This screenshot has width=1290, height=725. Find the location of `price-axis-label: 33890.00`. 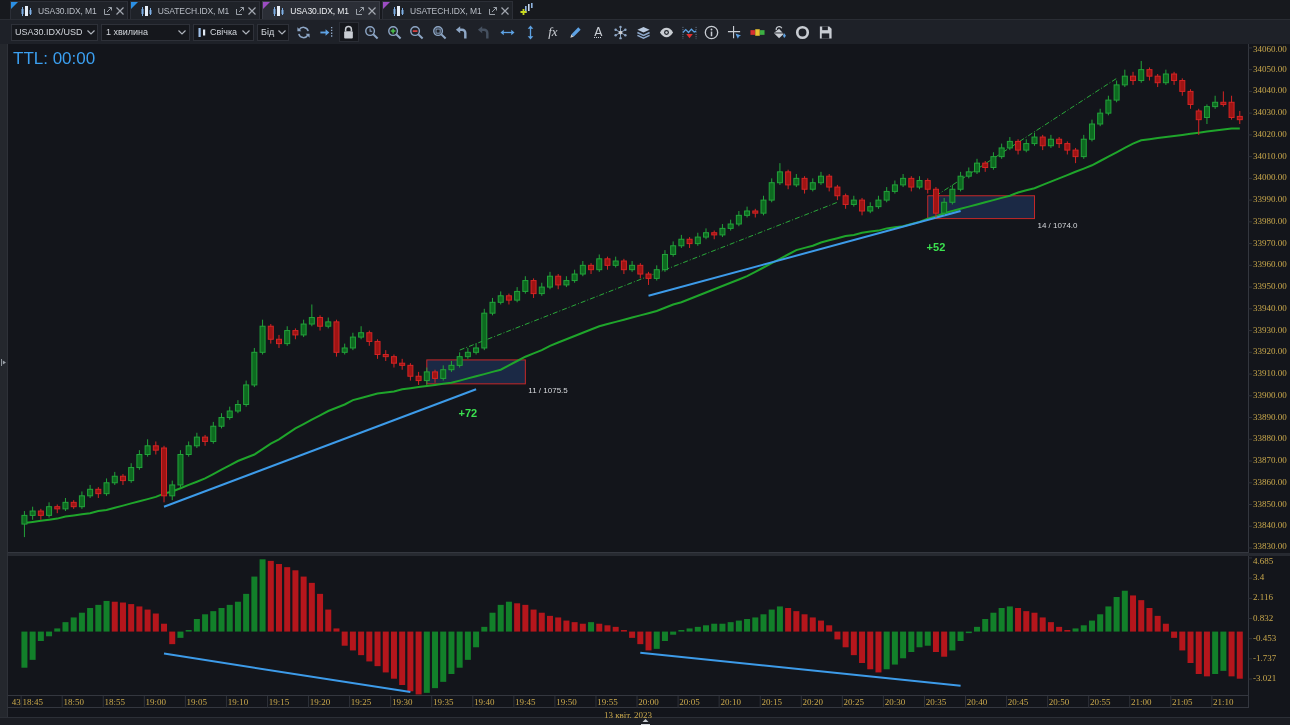

price-axis-label: 33890.00 is located at coordinates (1270, 416).